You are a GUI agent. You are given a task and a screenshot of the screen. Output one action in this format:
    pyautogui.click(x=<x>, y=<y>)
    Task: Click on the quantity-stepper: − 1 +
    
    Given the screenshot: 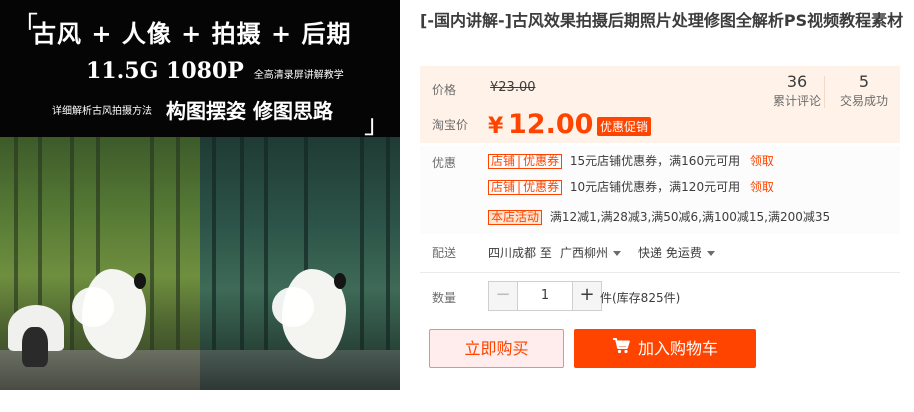 What is the action you would take?
    pyautogui.click(x=545, y=296)
    